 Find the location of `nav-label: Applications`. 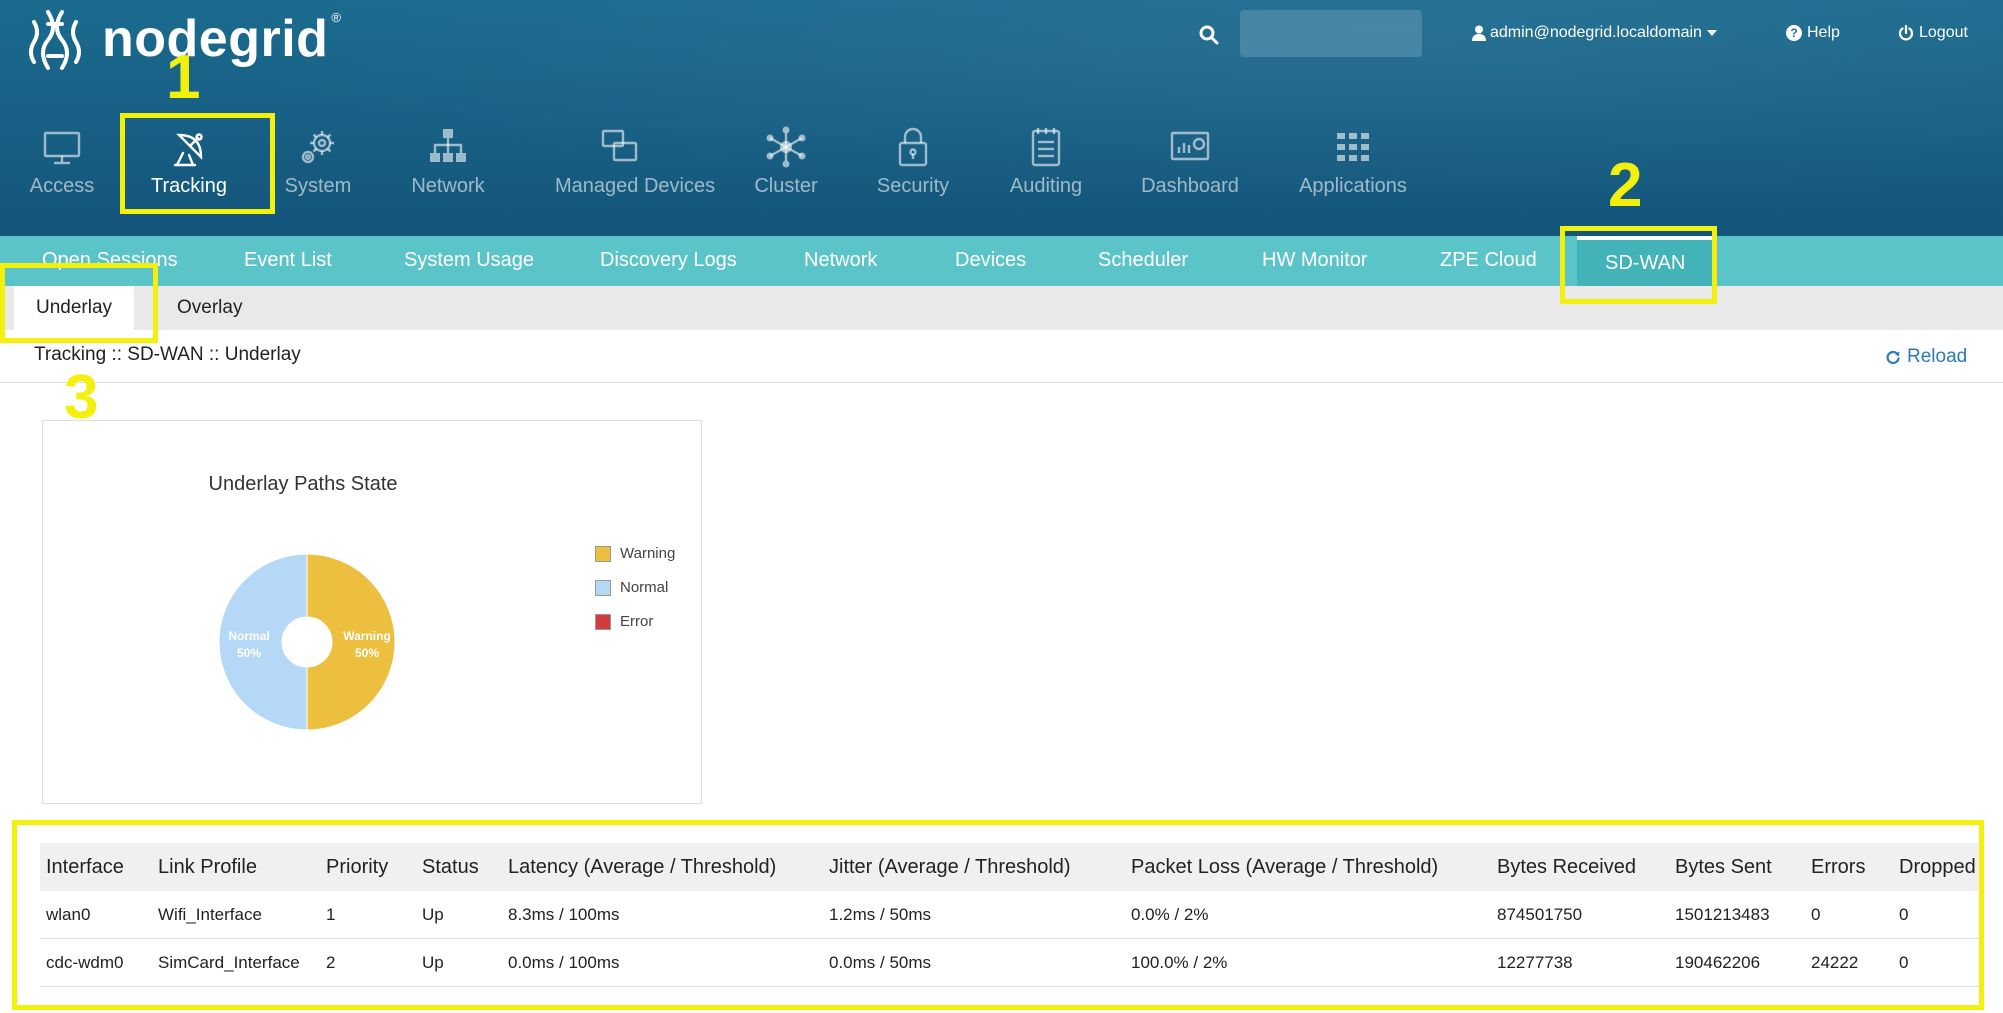

nav-label: Applications is located at coordinates (1353, 186).